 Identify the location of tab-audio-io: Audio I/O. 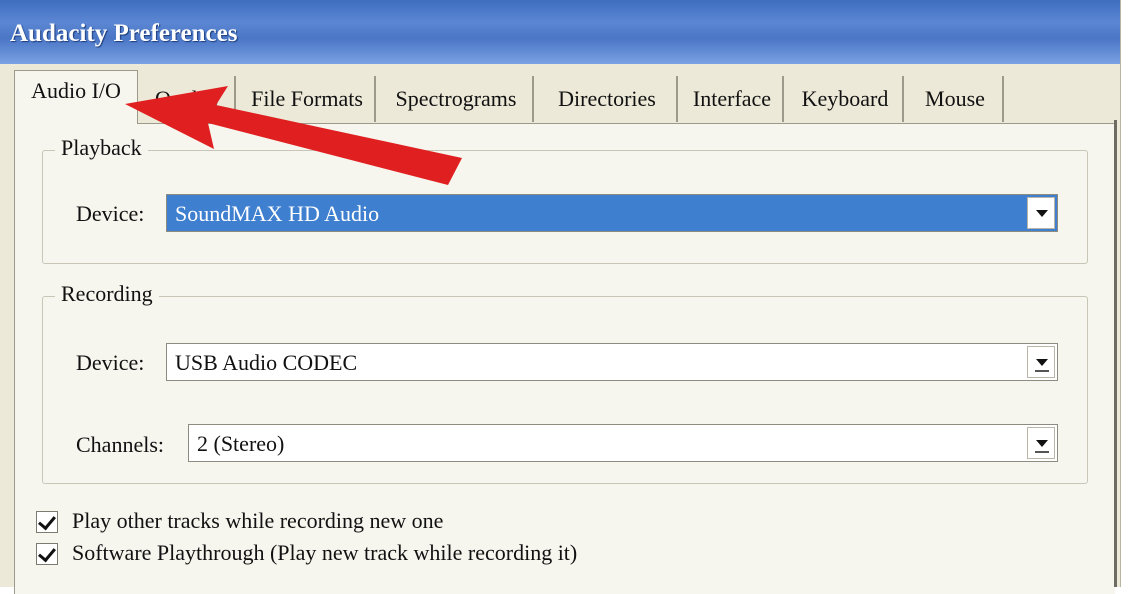
(76, 97).